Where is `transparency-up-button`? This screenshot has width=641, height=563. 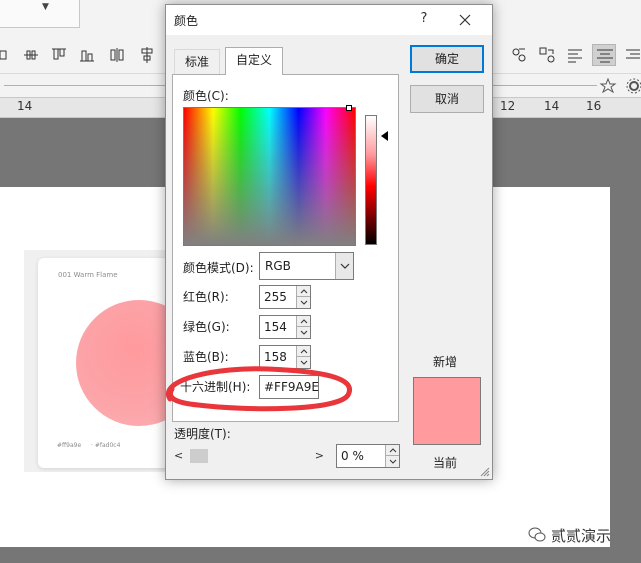
transparency-up-button is located at coordinates (392, 450).